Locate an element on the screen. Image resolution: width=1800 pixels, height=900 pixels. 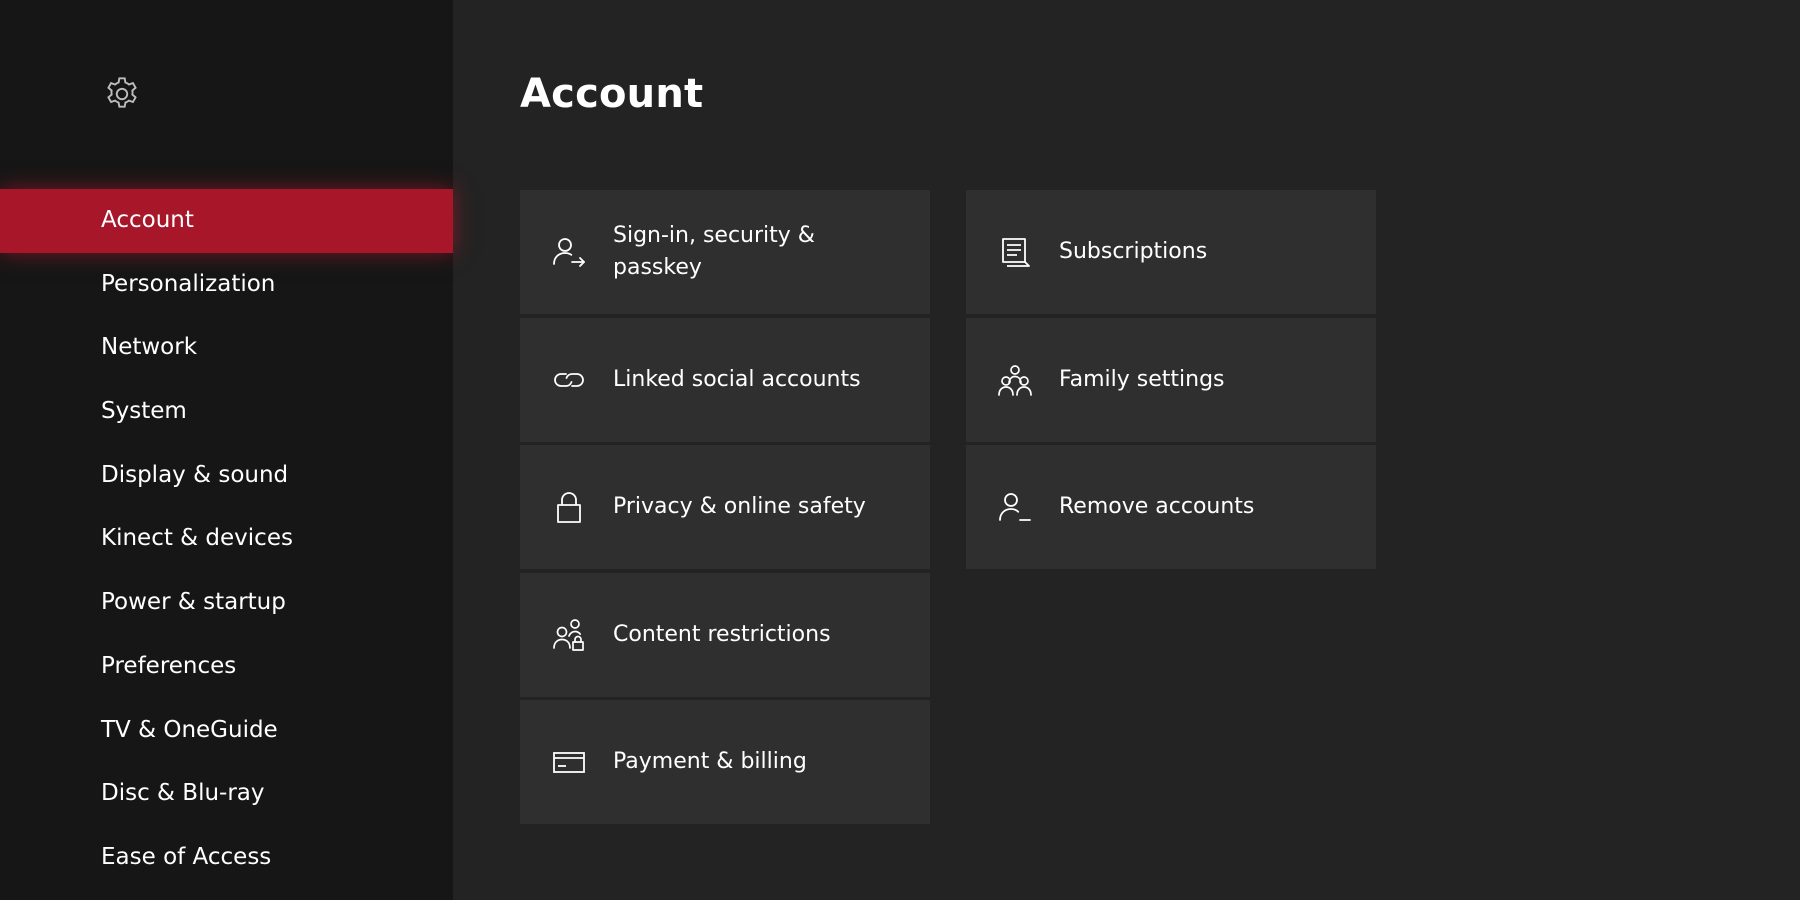
sidebar-item-tv-oneguide: TV & OneGuide is located at coordinates (226, 731).